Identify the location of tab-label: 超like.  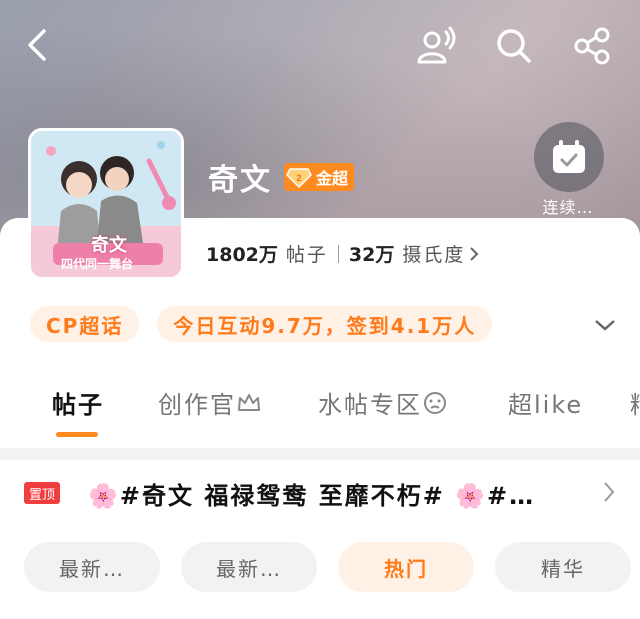
(546, 405).